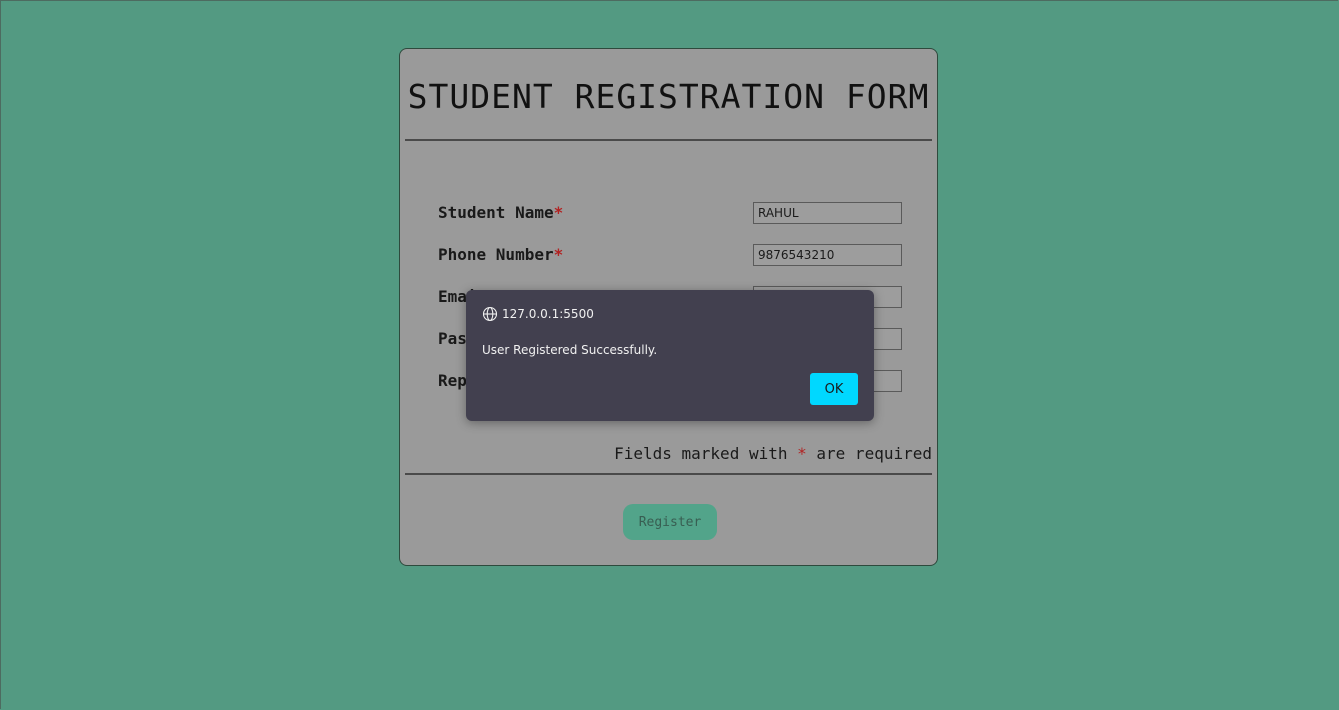 The image size is (1339, 710). I want to click on dialog-origin: 127.0.0.1:5500, so click(538, 314).